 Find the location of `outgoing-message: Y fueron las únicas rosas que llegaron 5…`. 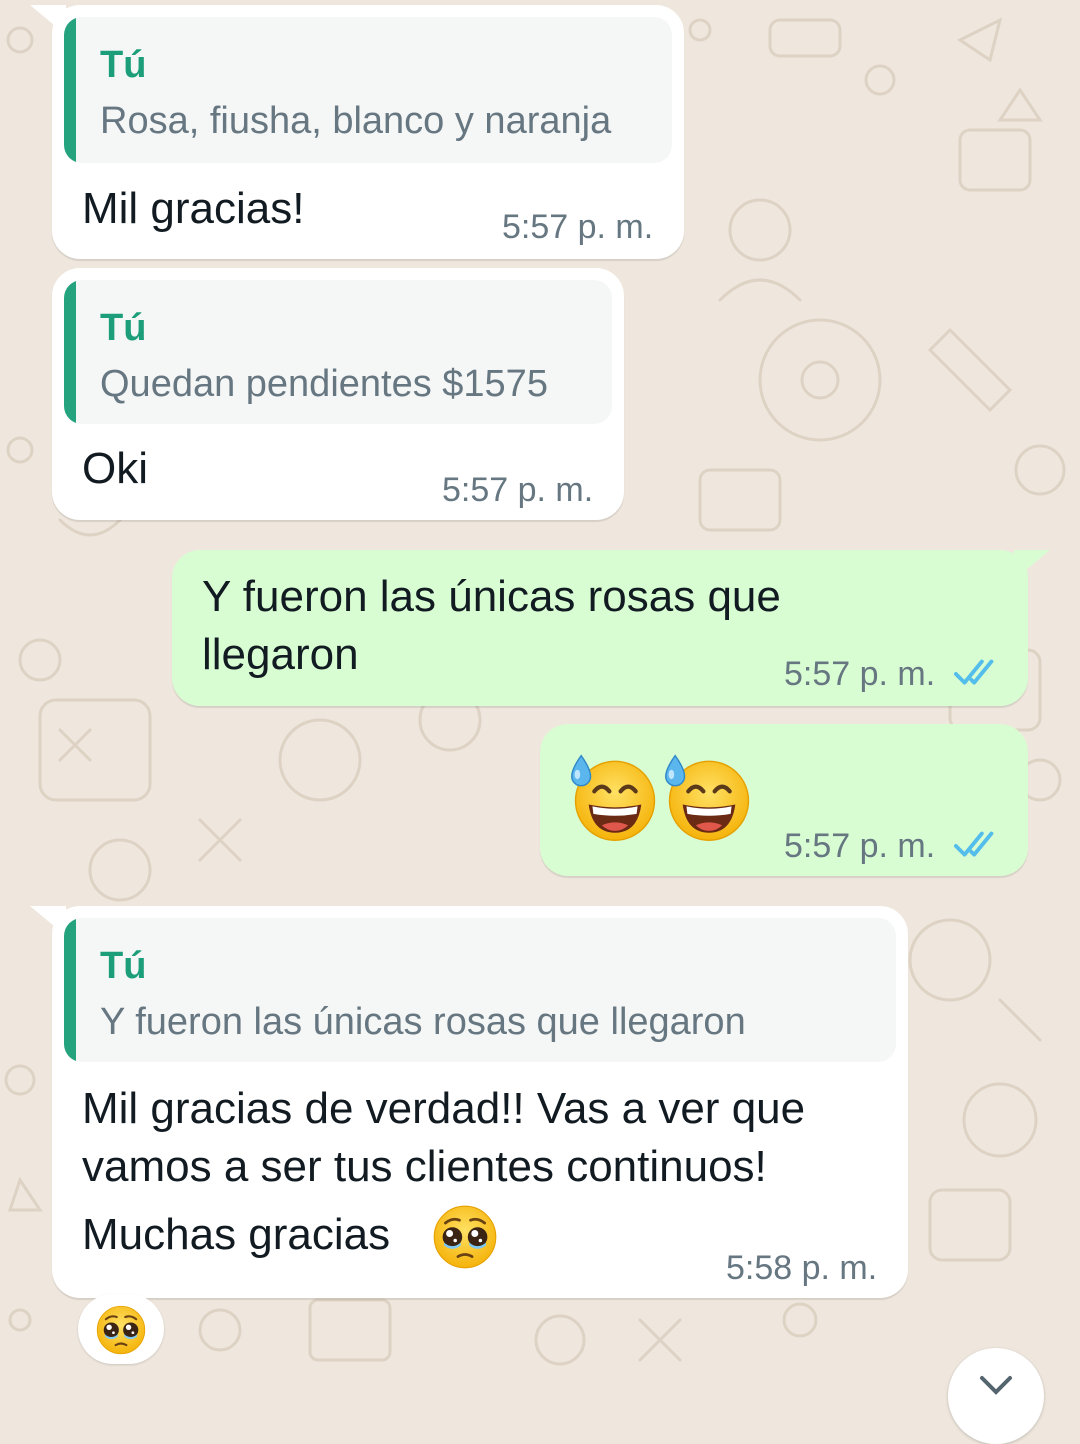

outgoing-message: Y fueron las únicas rosas que llegaron 5… is located at coordinates (611, 628).